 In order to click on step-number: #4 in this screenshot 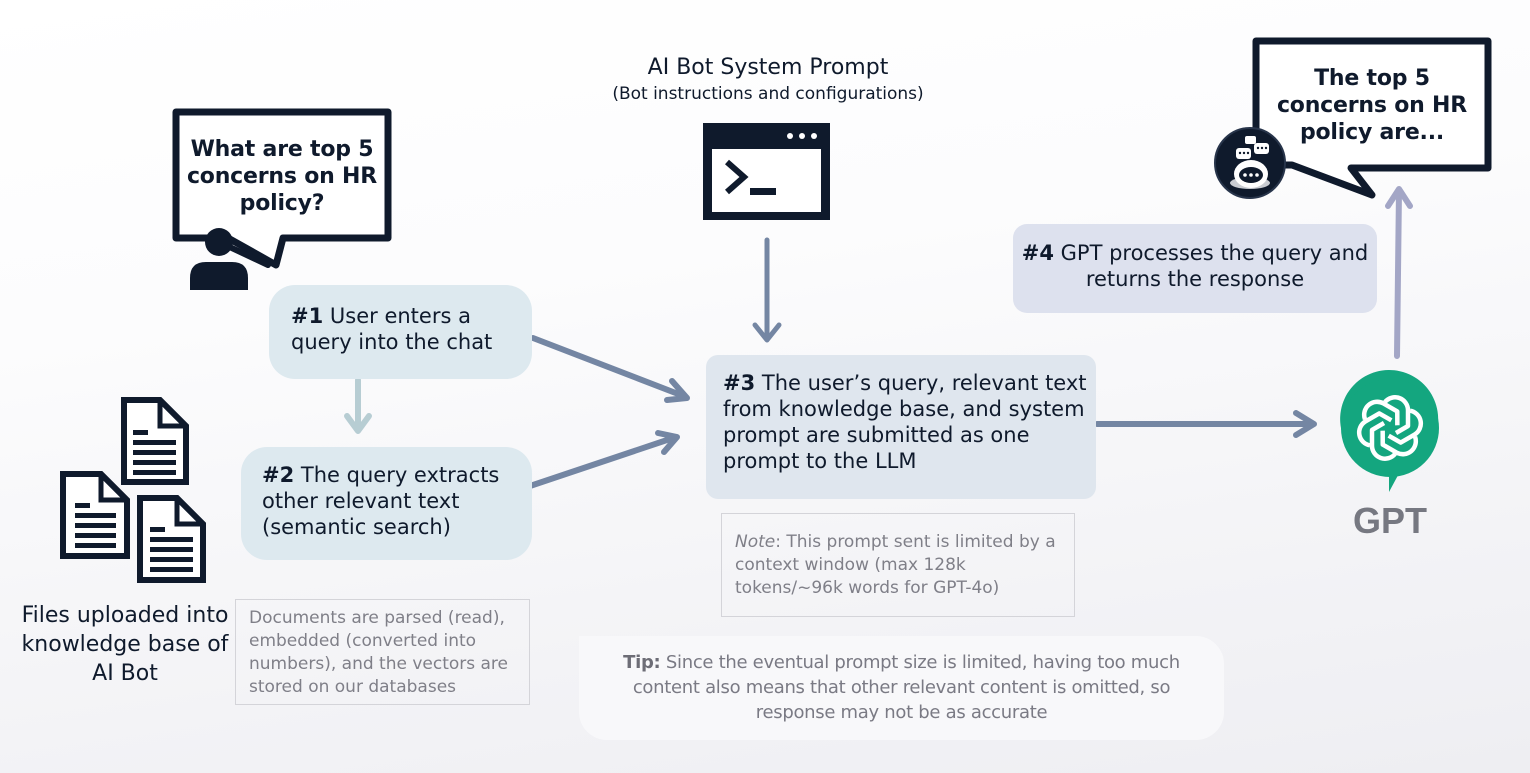, I will do `click(1037, 253)`.